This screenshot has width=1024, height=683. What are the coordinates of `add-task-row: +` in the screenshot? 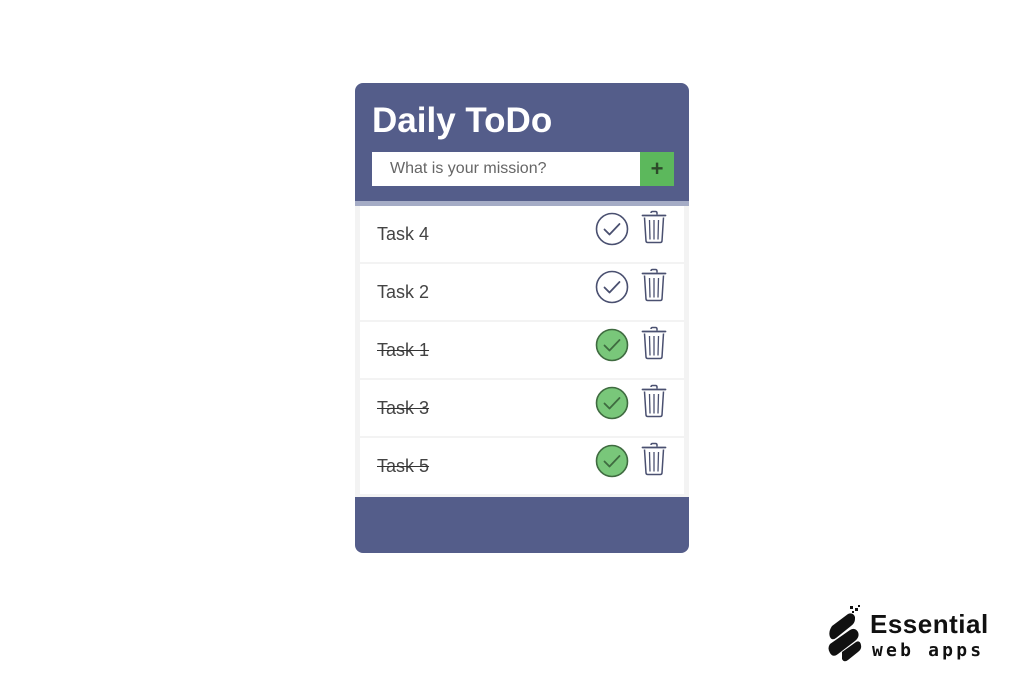 It's located at (523, 169).